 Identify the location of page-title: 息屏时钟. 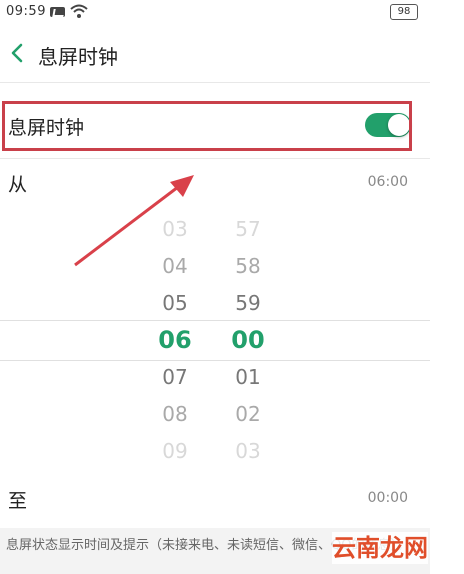
(78, 57).